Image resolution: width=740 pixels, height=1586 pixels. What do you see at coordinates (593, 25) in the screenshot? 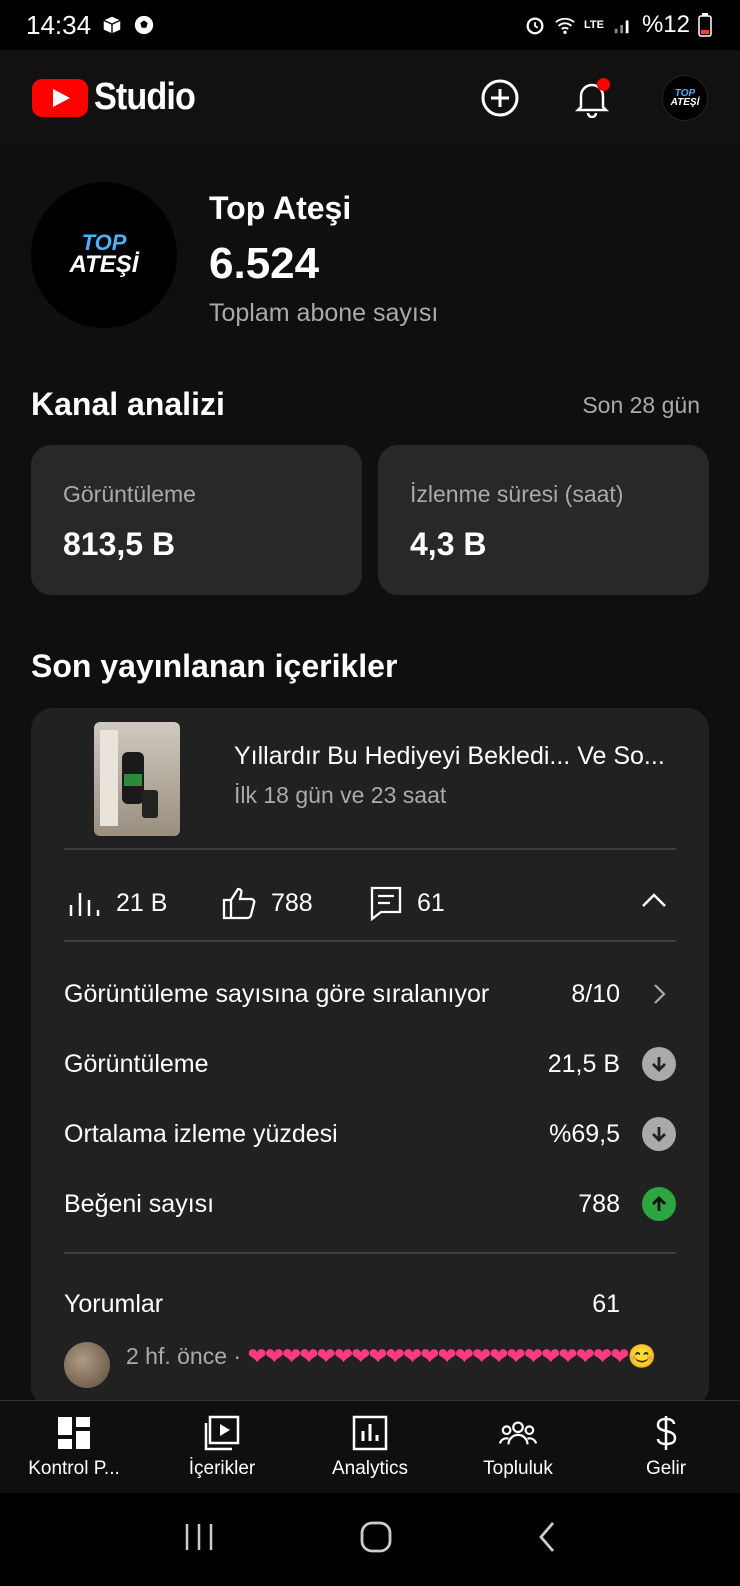
I see `network-label: LTE` at bounding box center [593, 25].